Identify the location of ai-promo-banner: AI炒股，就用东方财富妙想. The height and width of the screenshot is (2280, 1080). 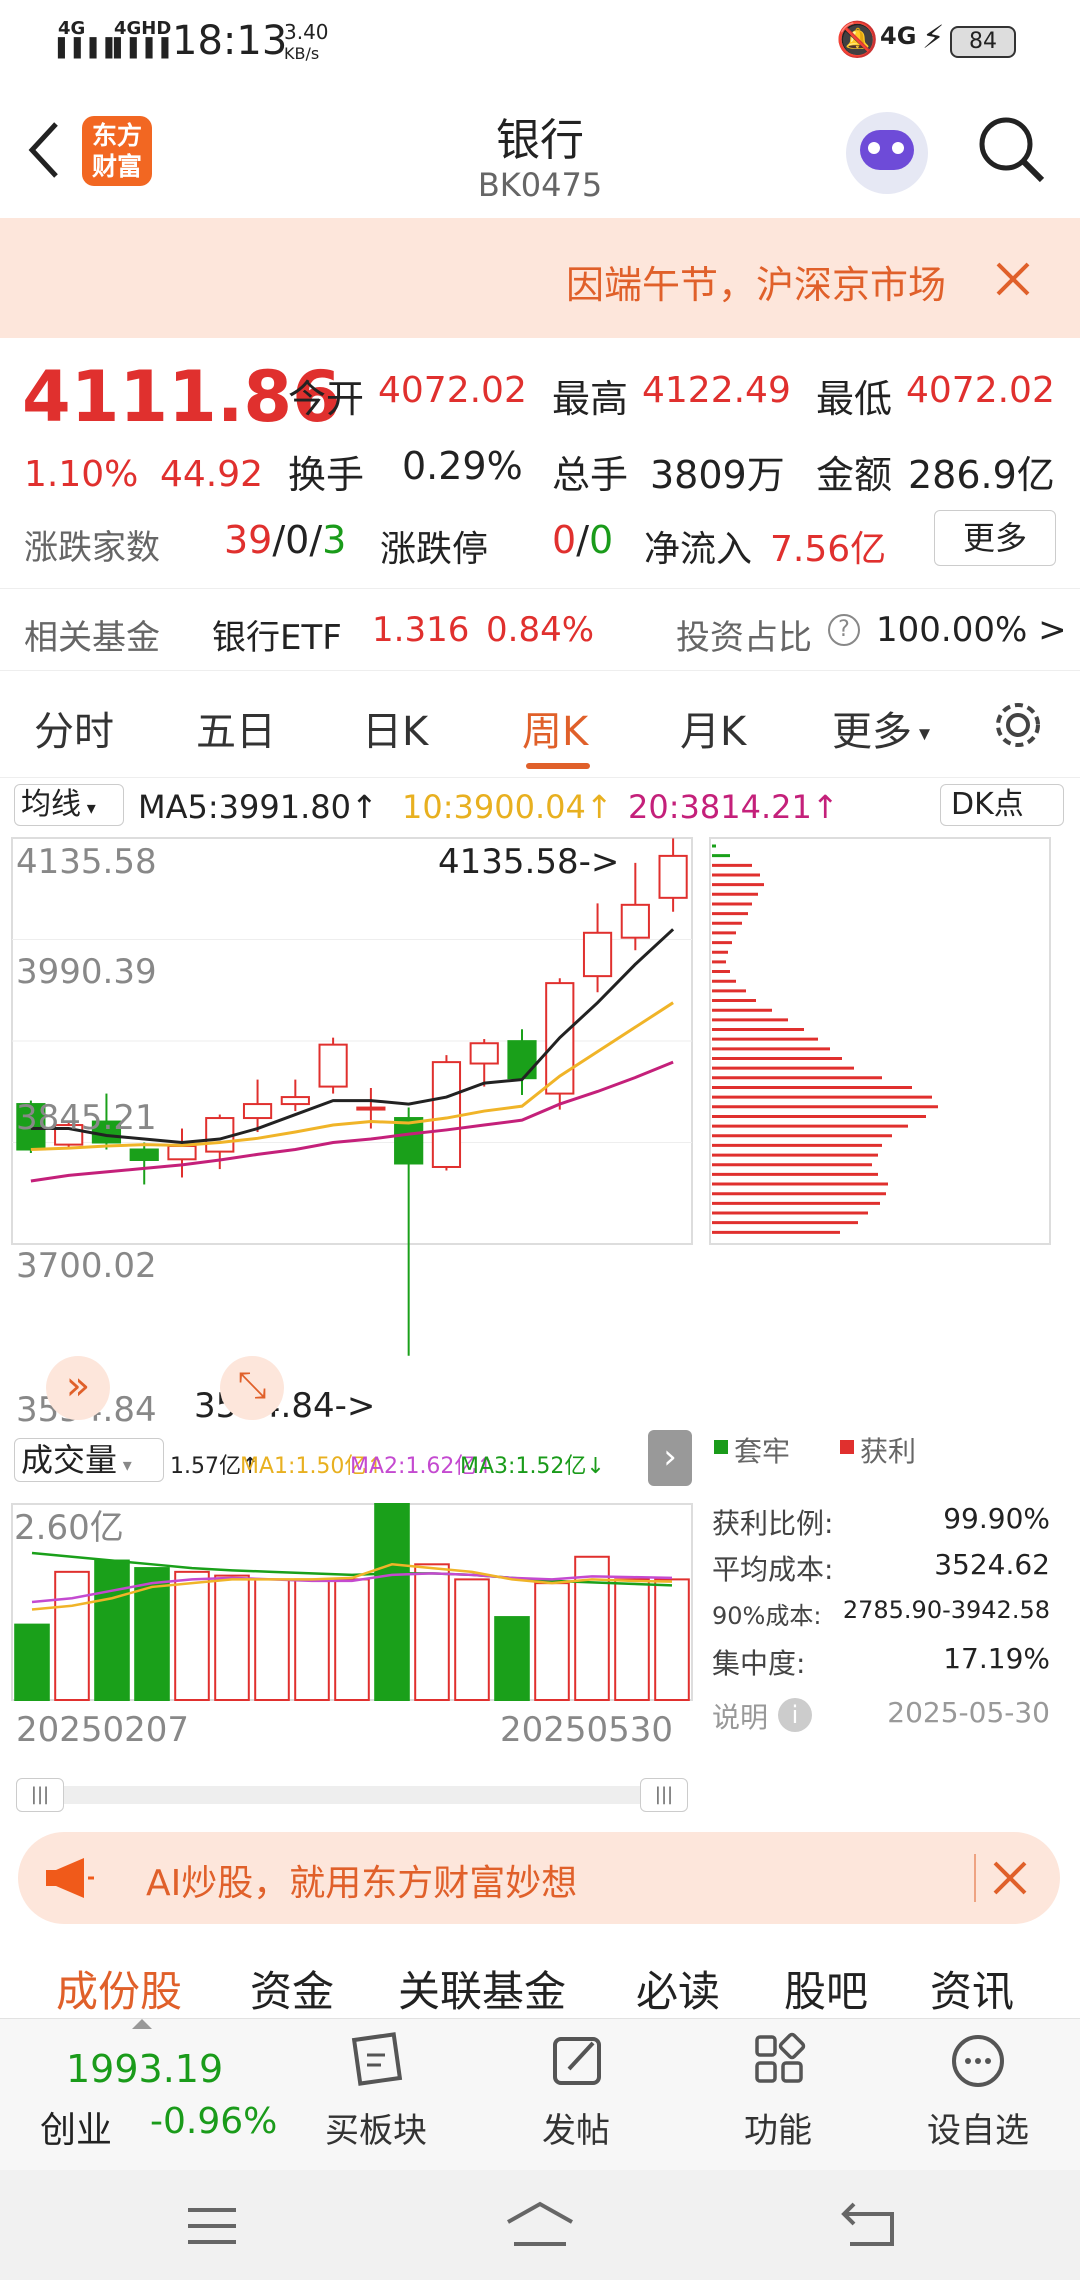
(539, 1878).